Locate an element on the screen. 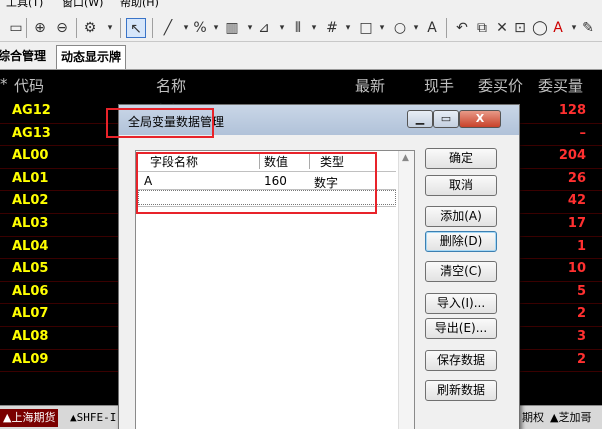 The height and width of the screenshot is (429, 602). delete-x-icon: ✕ is located at coordinates (502, 28).